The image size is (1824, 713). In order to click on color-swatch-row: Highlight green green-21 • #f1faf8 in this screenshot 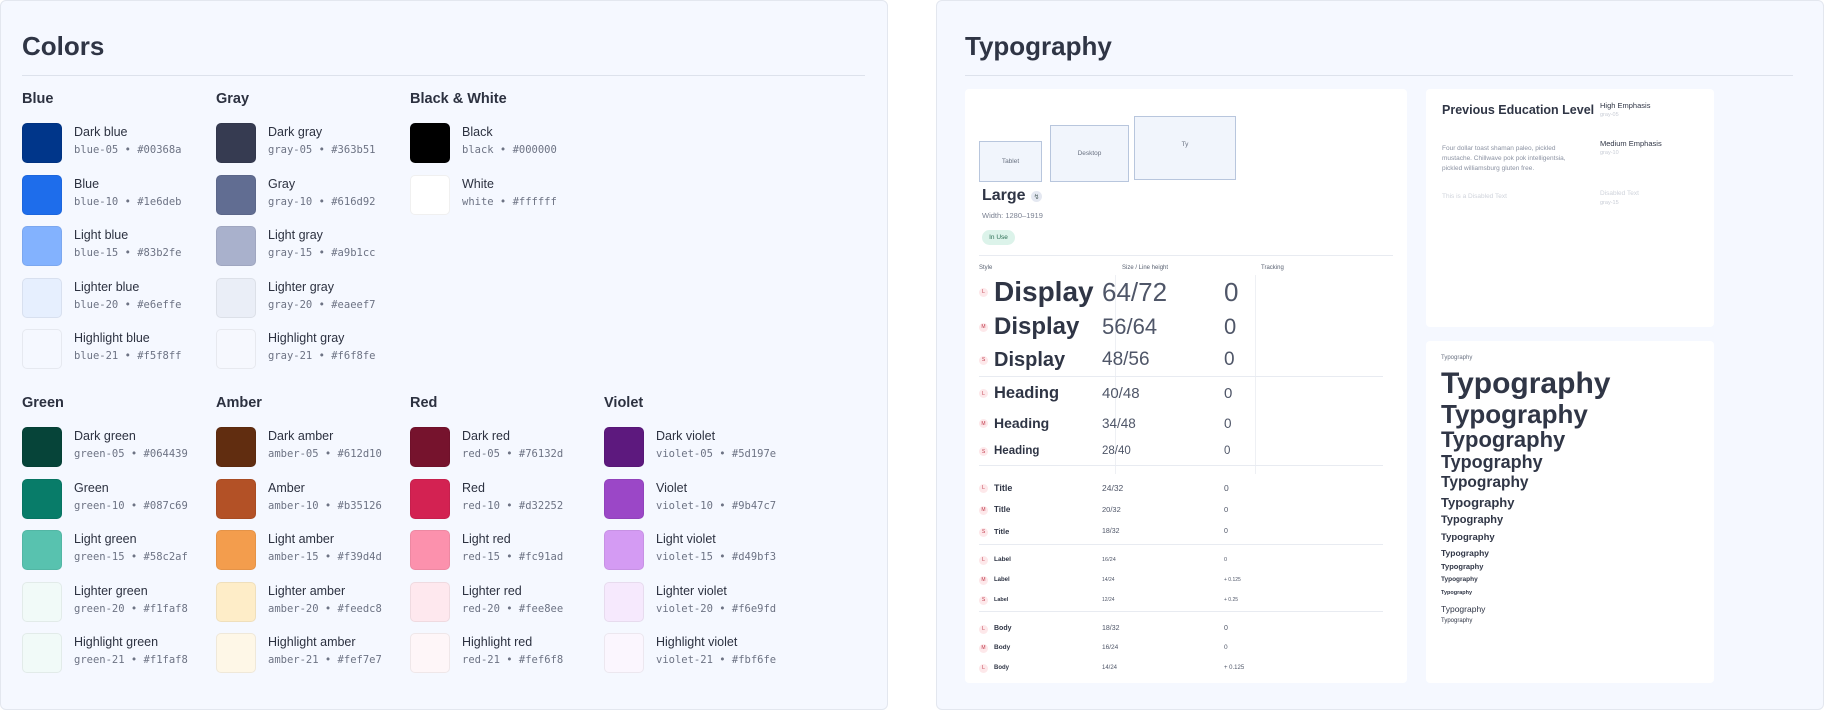, I will do `click(117, 659)`.